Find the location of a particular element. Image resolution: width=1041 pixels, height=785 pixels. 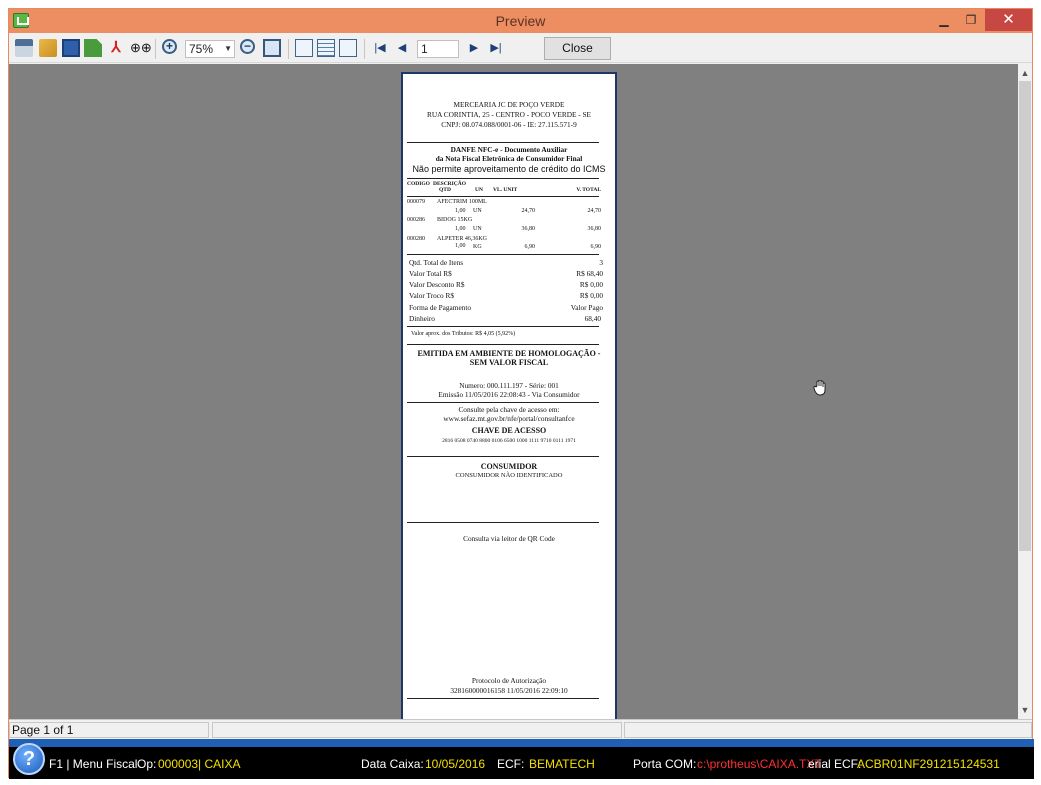

consulta-text: Consulte pela chave de acesso em: is located at coordinates (509, 409).